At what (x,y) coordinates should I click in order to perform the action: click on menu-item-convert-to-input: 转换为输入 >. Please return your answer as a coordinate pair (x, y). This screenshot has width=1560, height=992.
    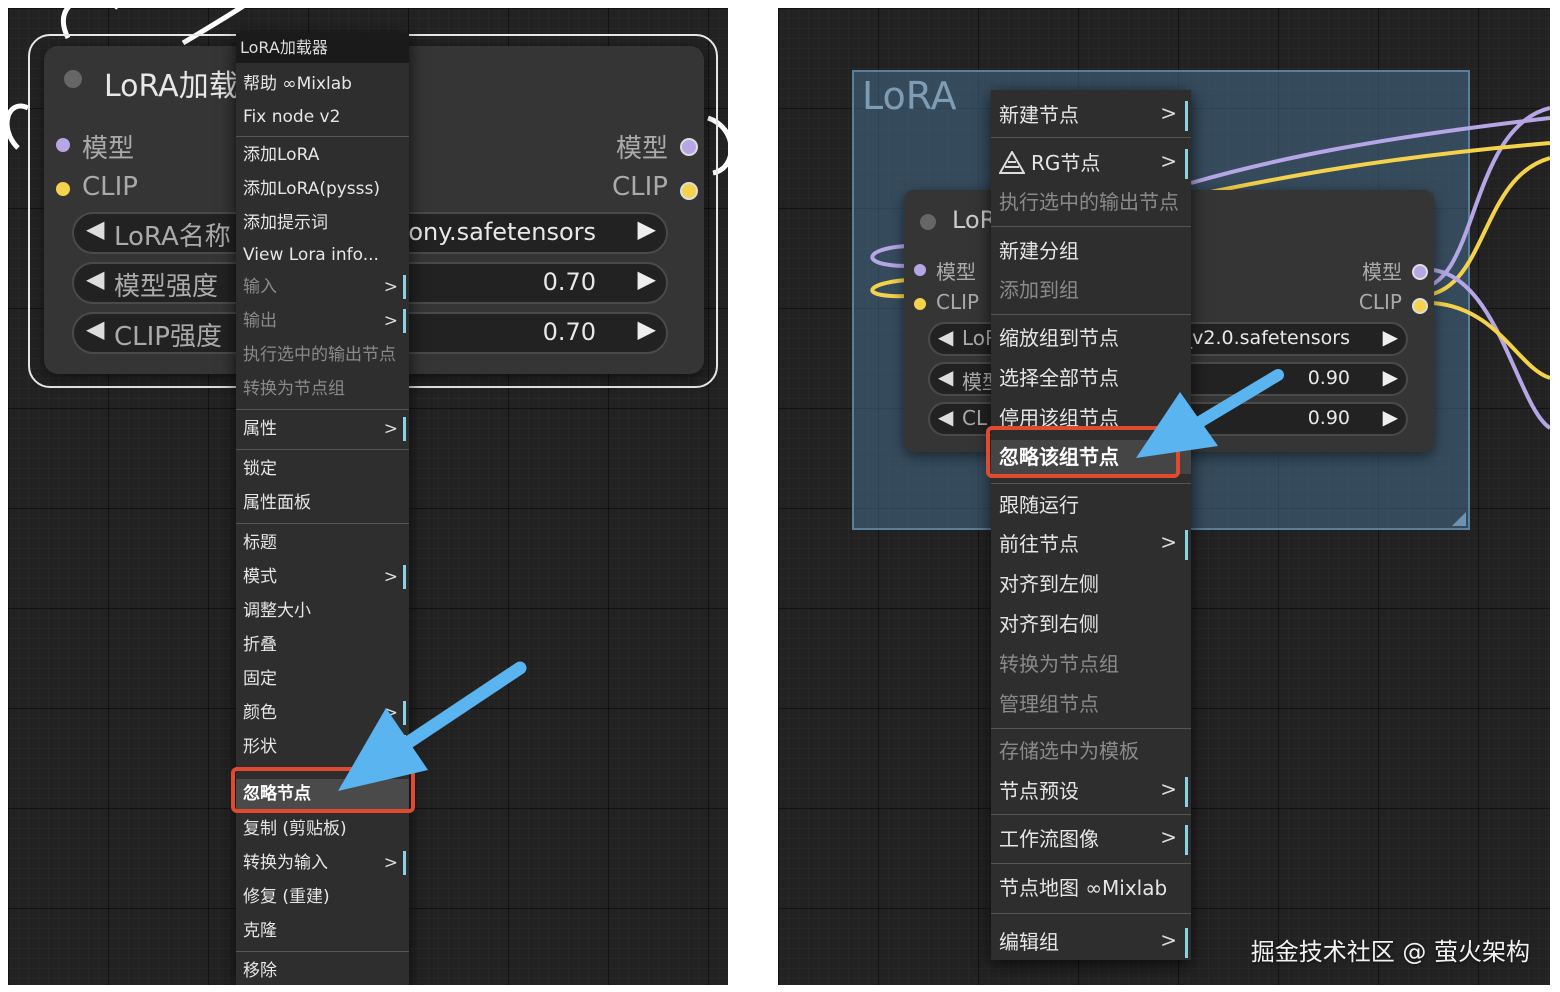
    Looking at the image, I should click on (322, 863).